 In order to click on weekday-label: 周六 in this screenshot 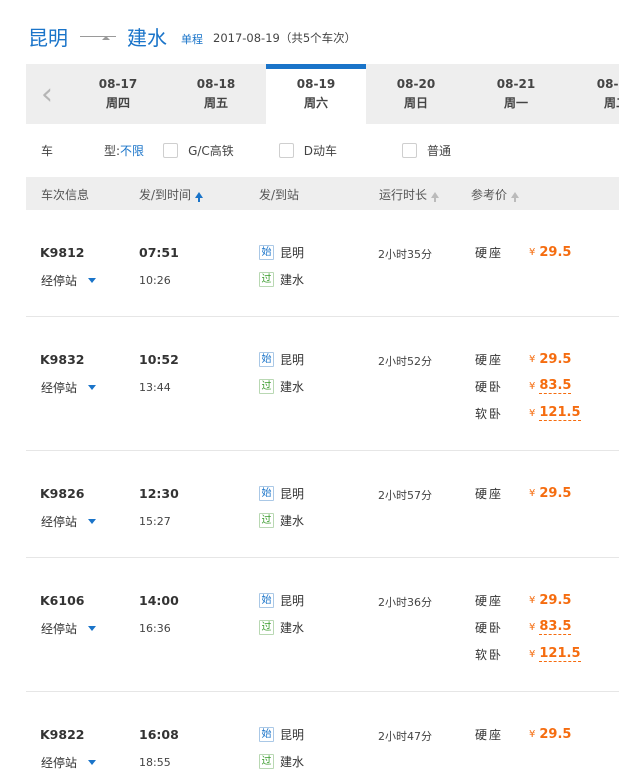, I will do `click(315, 103)`.